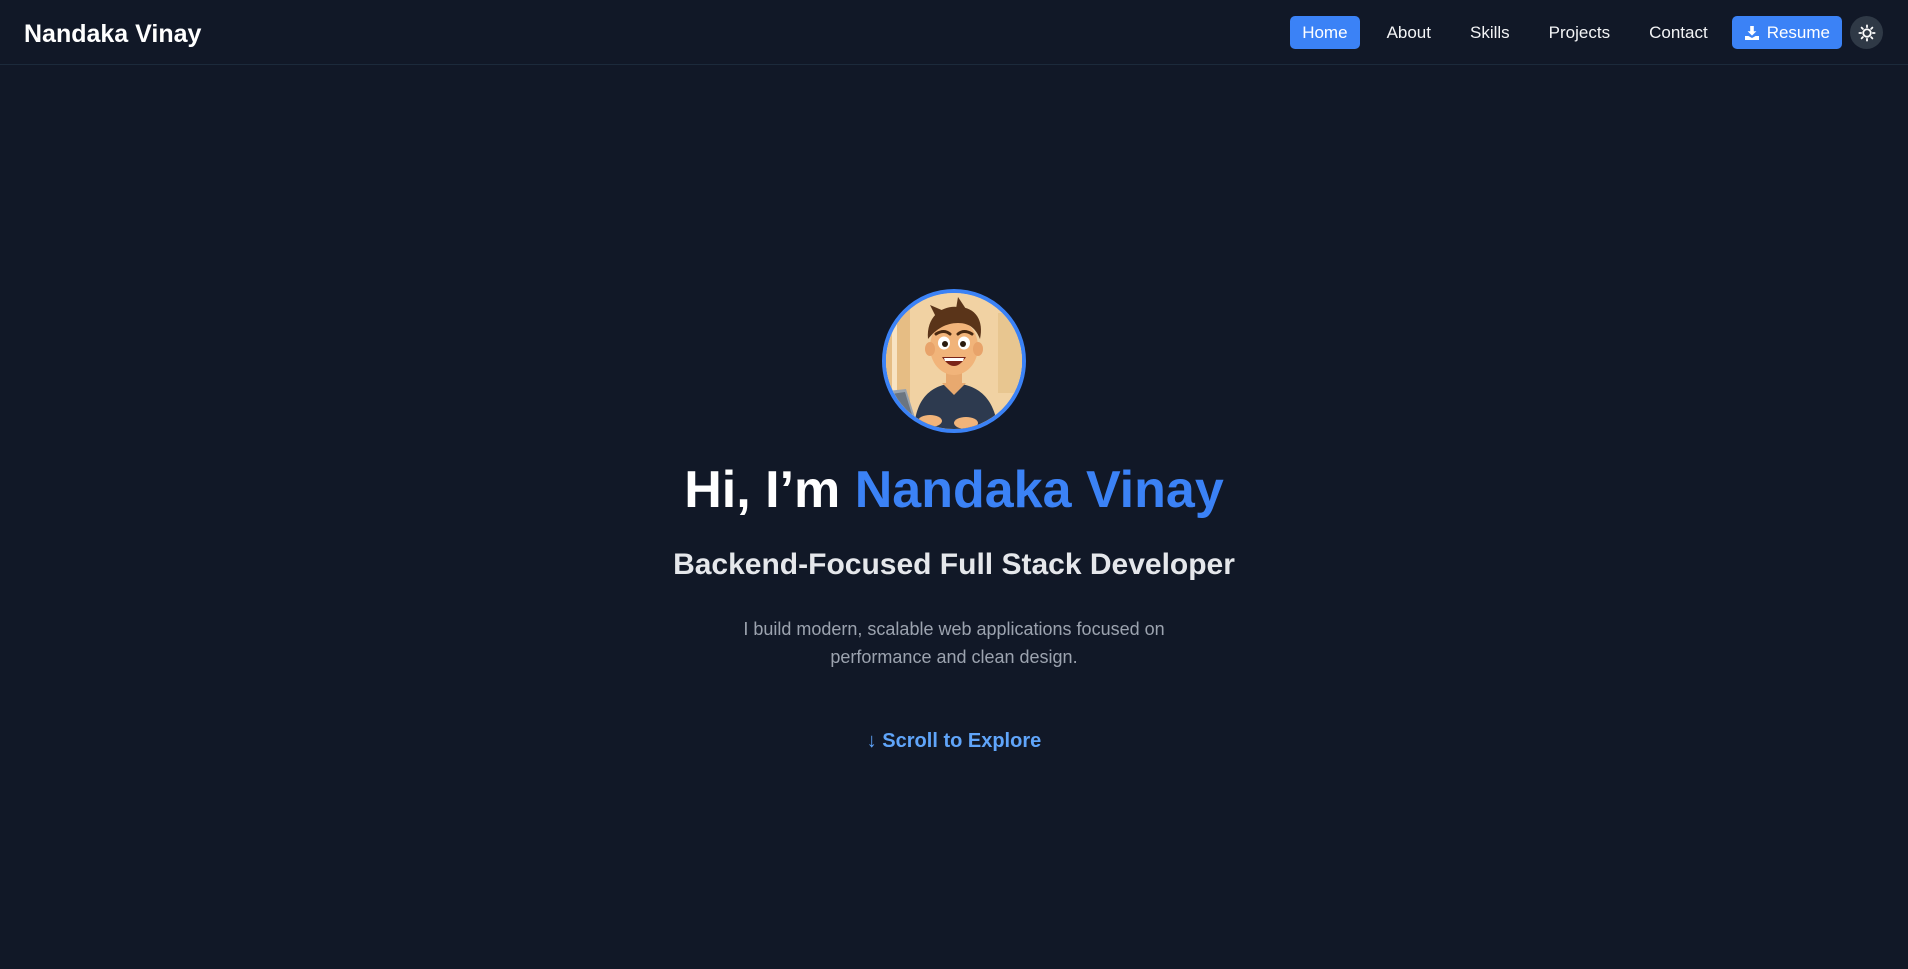  I want to click on resume-button-label: Resume, so click(1798, 32).